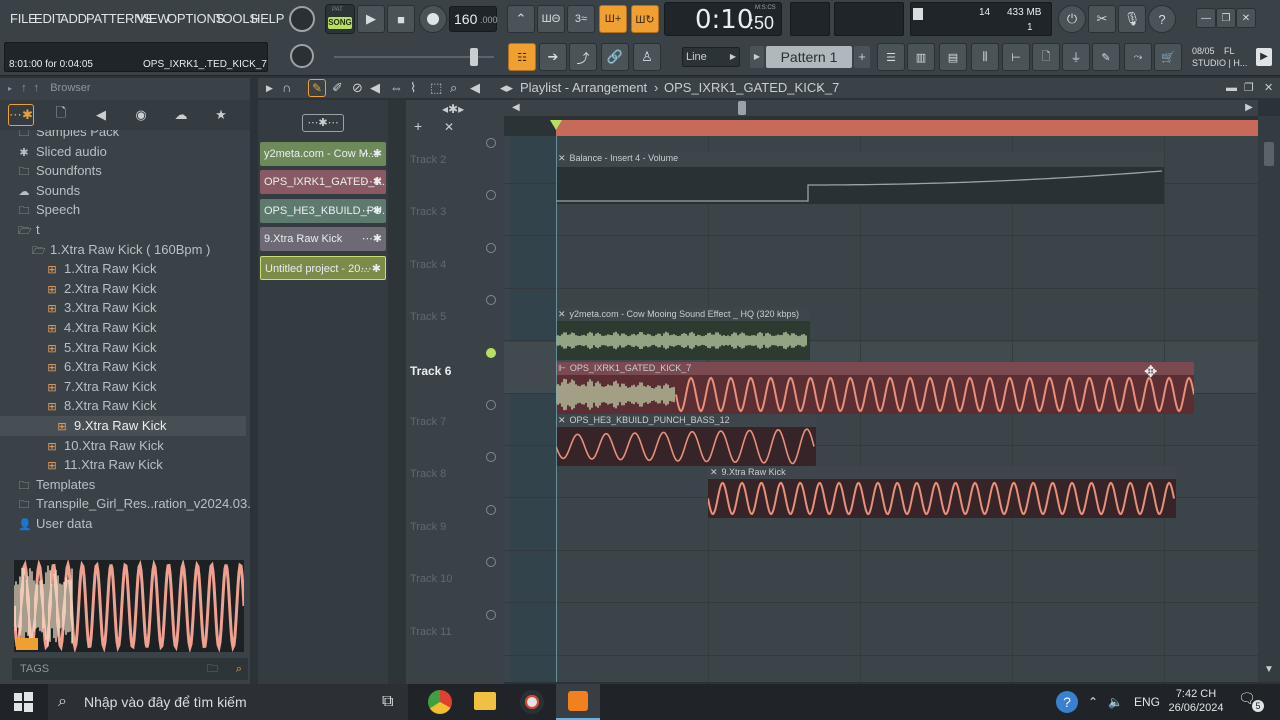 The height and width of the screenshot is (720, 1280). Describe the element at coordinates (340, 19) in the screenshot. I see `pat-song-toggle: PAT SONG` at that location.